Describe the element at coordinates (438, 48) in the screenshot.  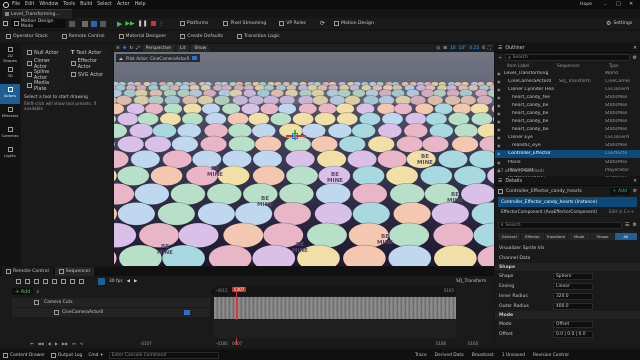
I see `world-icon: ◎` at that location.